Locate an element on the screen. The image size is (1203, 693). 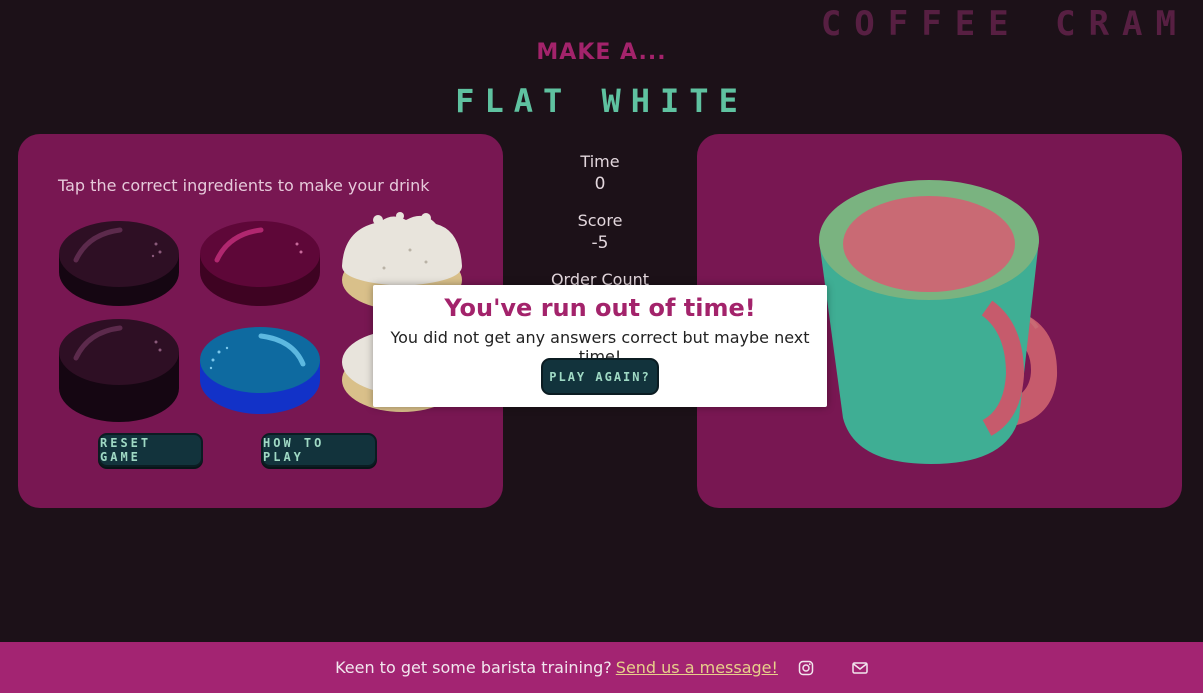
ingredient-coffee-grounds is located at coordinates (119, 371).